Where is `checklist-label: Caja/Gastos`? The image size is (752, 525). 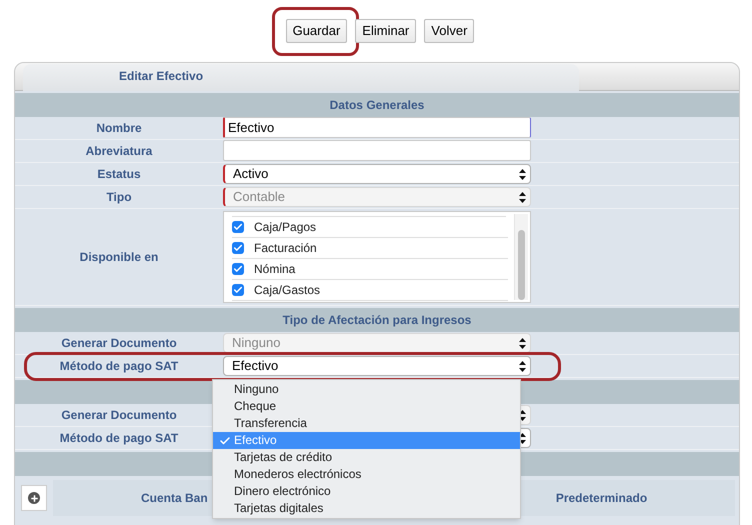 checklist-label: Caja/Gastos is located at coordinates (287, 290).